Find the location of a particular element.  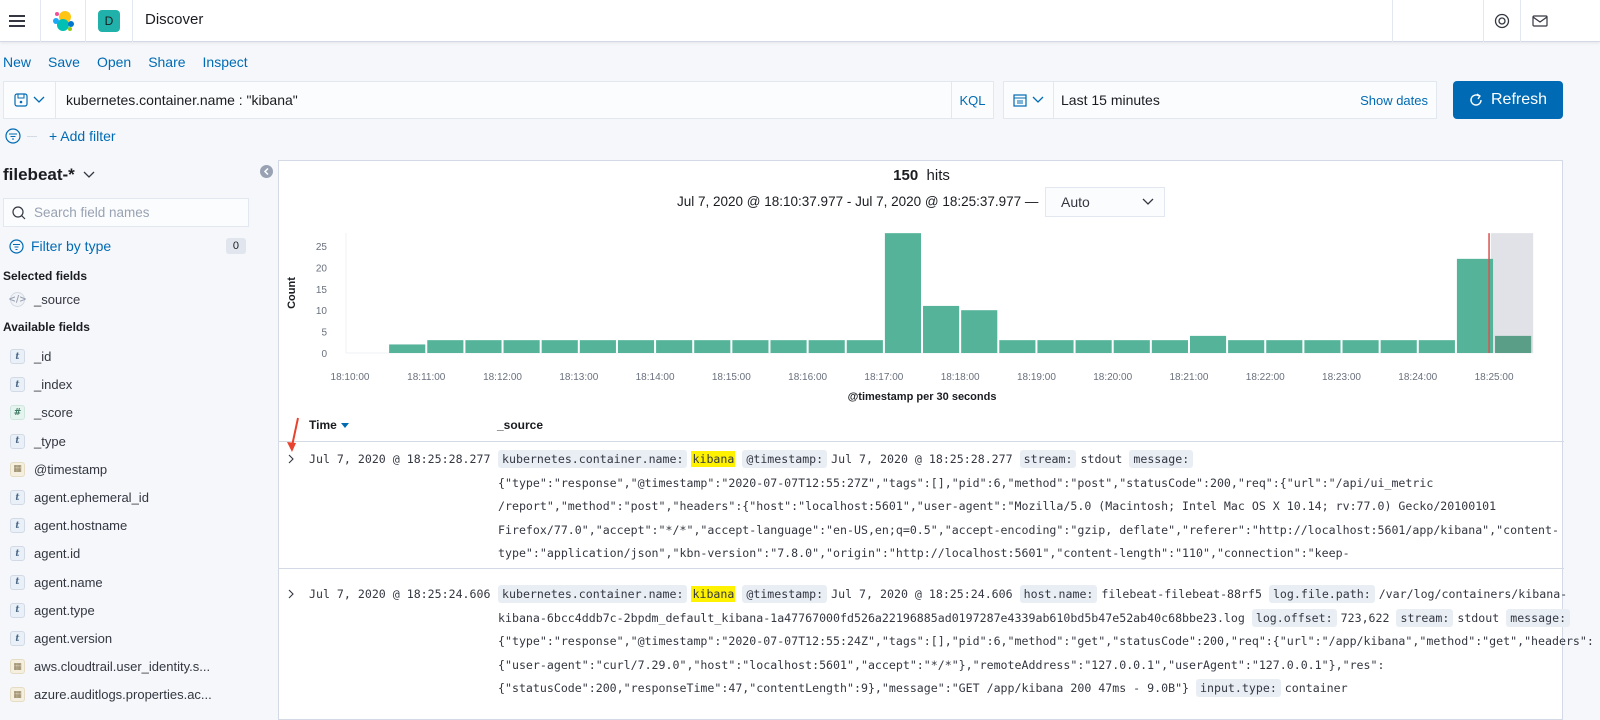

query-bar: kubernetes.container.name : "kibana" KQL is located at coordinates (498, 100).